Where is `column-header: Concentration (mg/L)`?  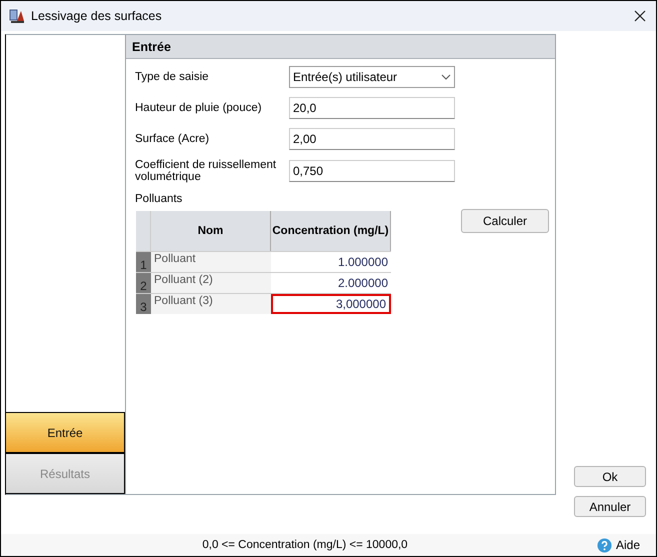 column-header: Concentration (mg/L) is located at coordinates (331, 231).